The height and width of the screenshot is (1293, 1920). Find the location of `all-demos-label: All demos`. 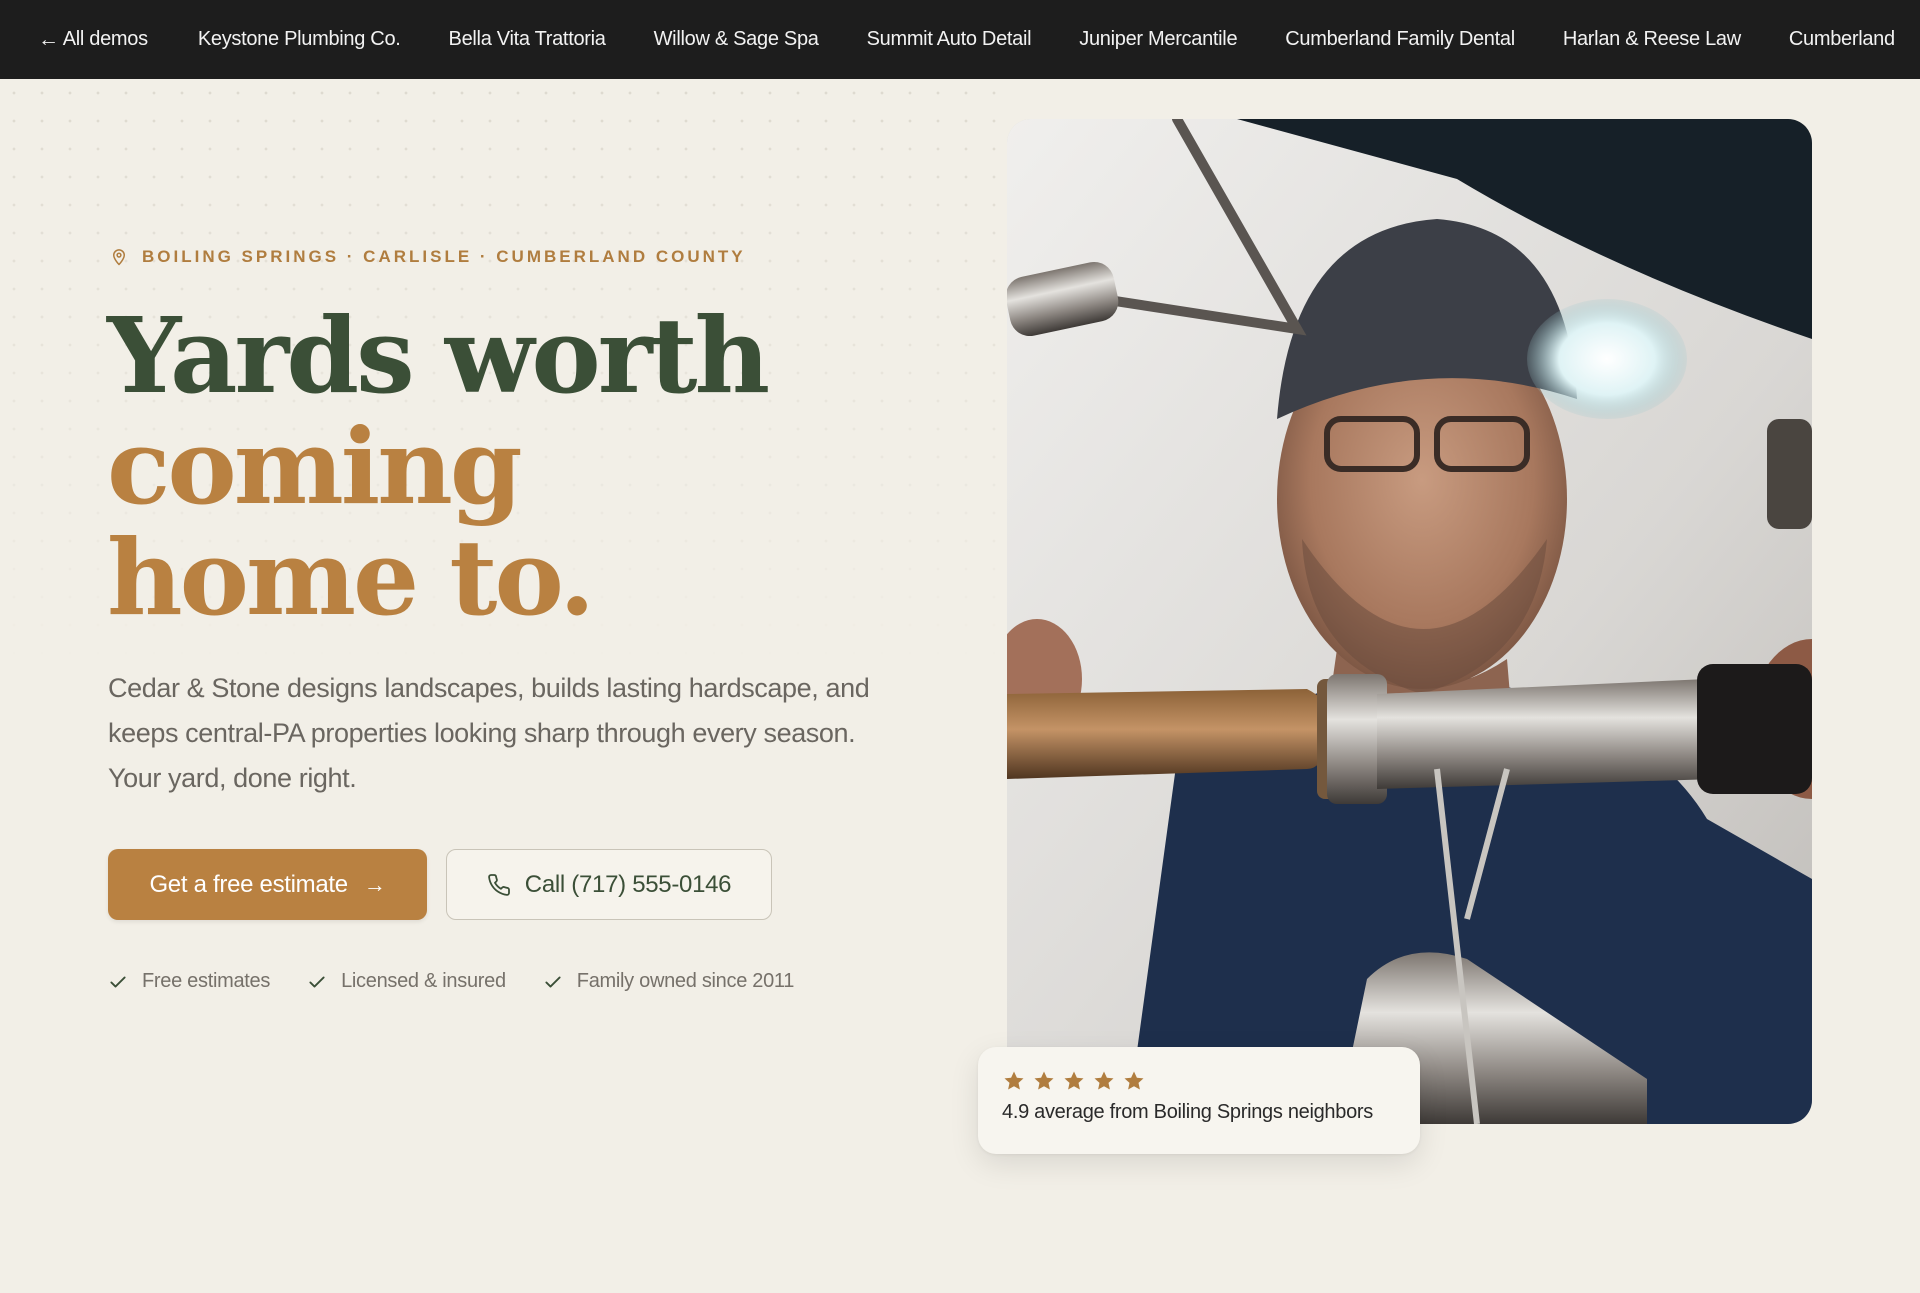

all-demos-label: All demos is located at coordinates (105, 39).